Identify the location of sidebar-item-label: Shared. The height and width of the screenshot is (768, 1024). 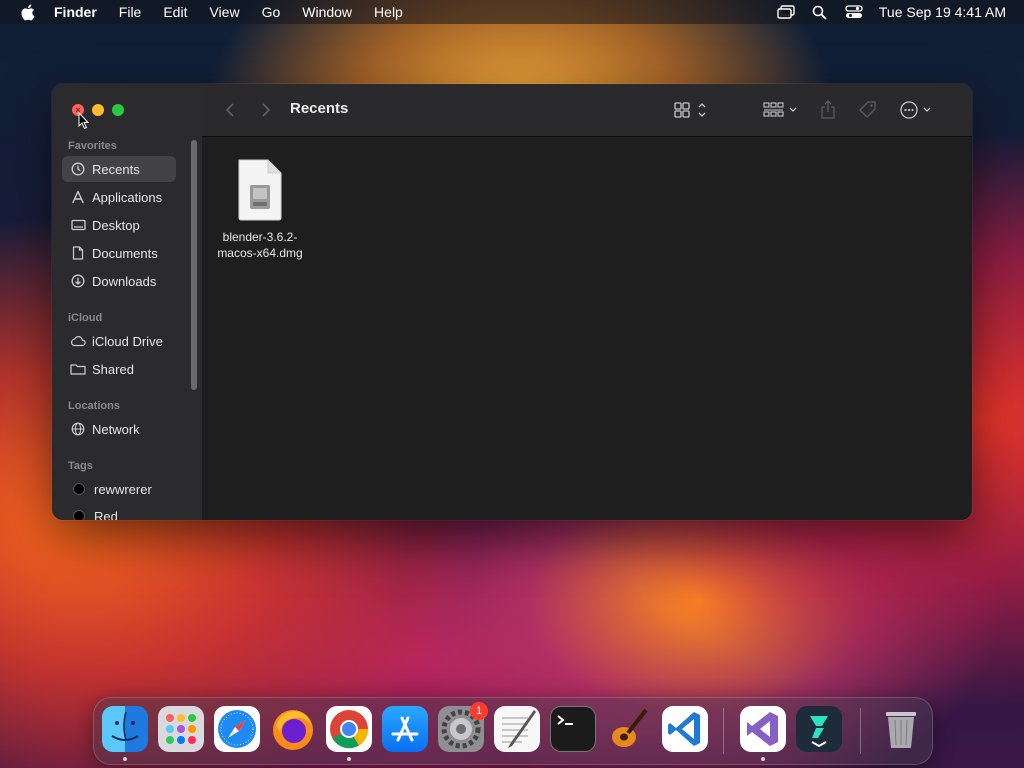
(113, 369).